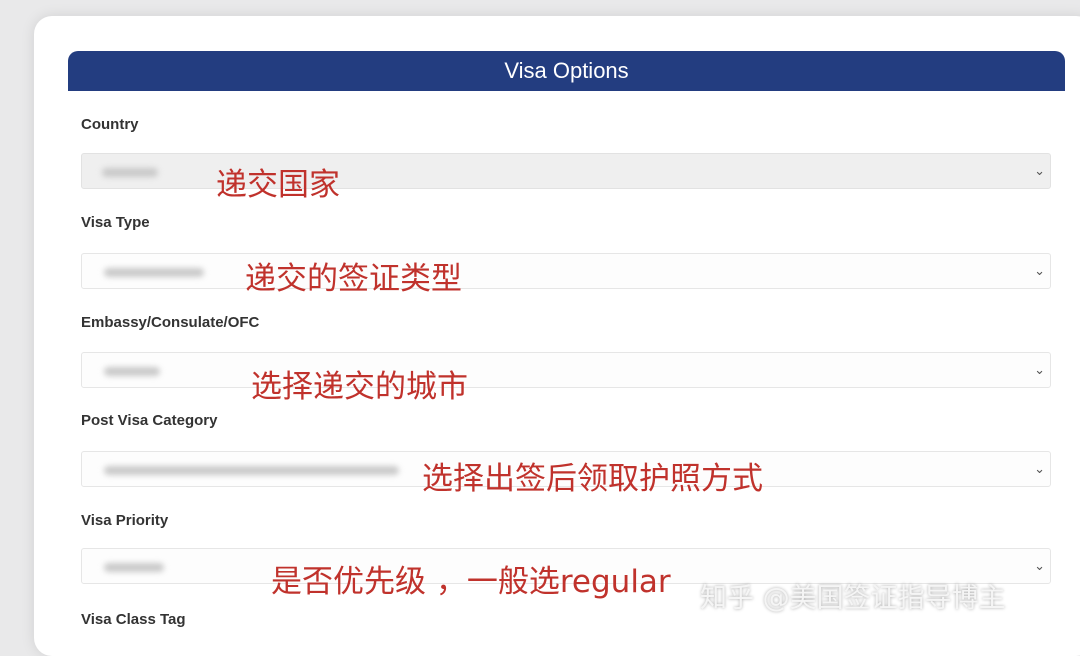 This screenshot has width=1080, height=656. What do you see at coordinates (566, 71) in the screenshot?
I see `panel-title: Visa Options` at bounding box center [566, 71].